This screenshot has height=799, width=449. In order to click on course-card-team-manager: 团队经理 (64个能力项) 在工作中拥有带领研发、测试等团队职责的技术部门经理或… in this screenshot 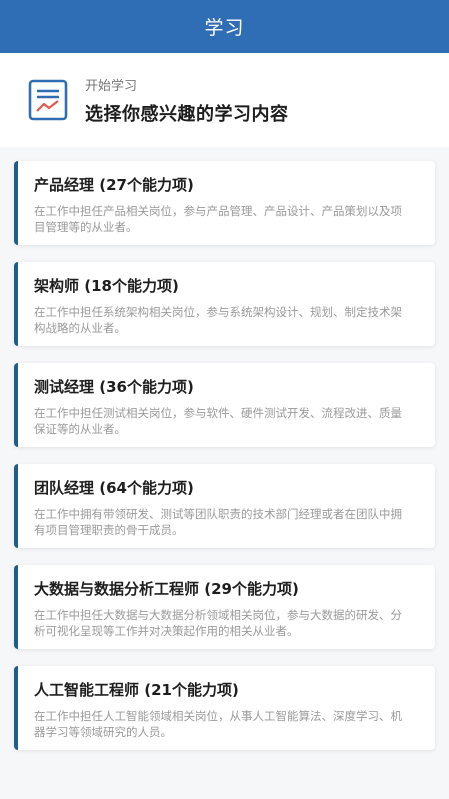, I will do `click(224, 506)`.